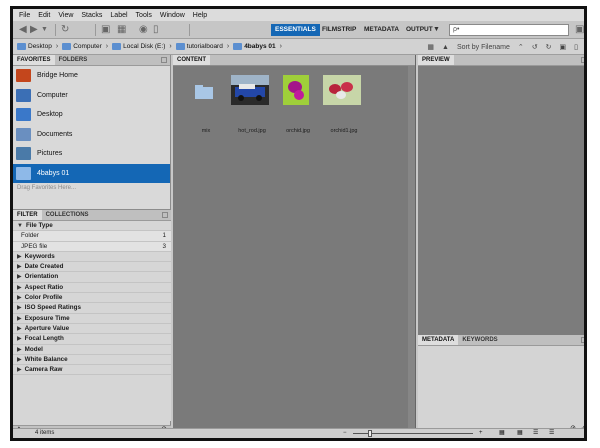 The height and width of the screenshot is (448, 600). What do you see at coordinates (92, 339) in the screenshot?
I see `filter-focal-length: ▶ Focal Length` at bounding box center [92, 339].